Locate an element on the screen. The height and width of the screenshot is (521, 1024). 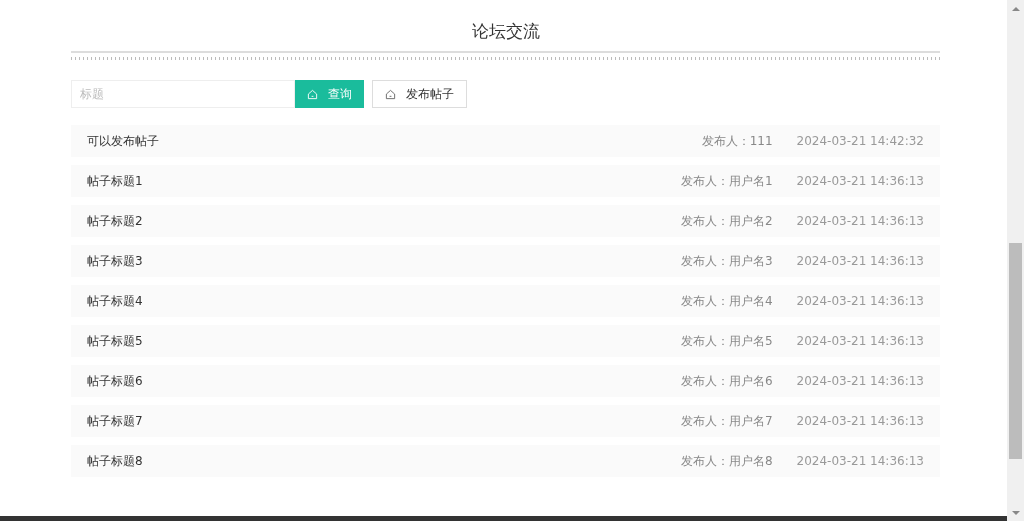
scrollbar is located at coordinates (1015, 260).